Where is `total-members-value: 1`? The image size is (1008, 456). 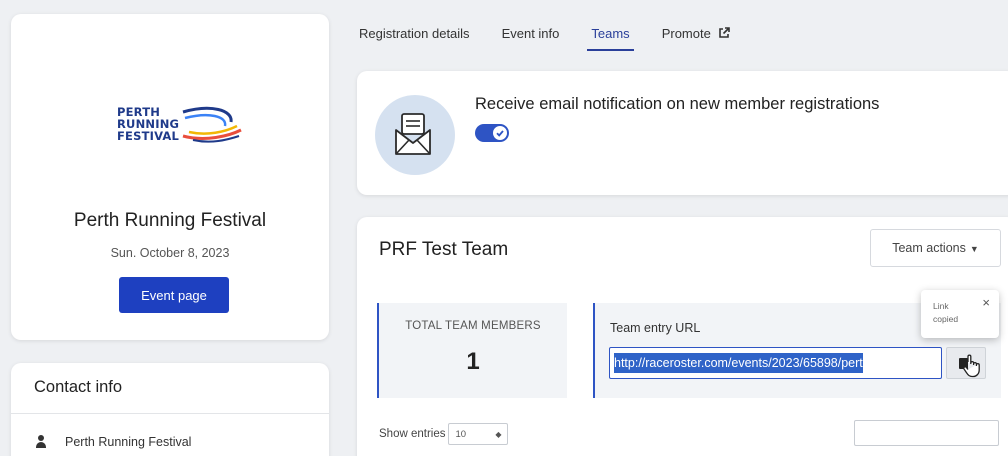 total-members-value: 1 is located at coordinates (473, 361).